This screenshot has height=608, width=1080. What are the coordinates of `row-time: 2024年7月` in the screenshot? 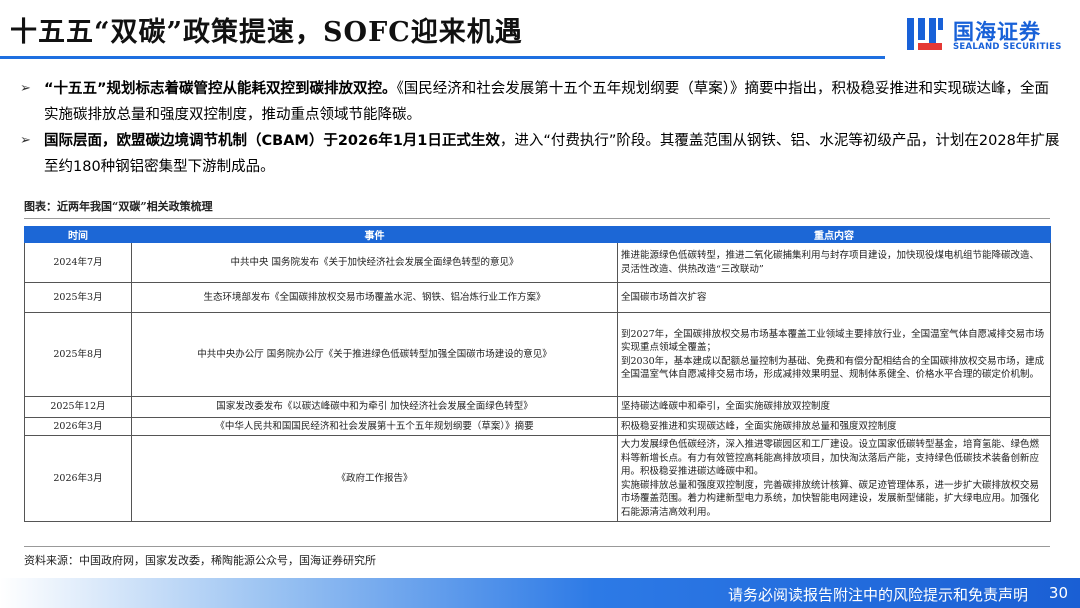 It's located at (78, 262).